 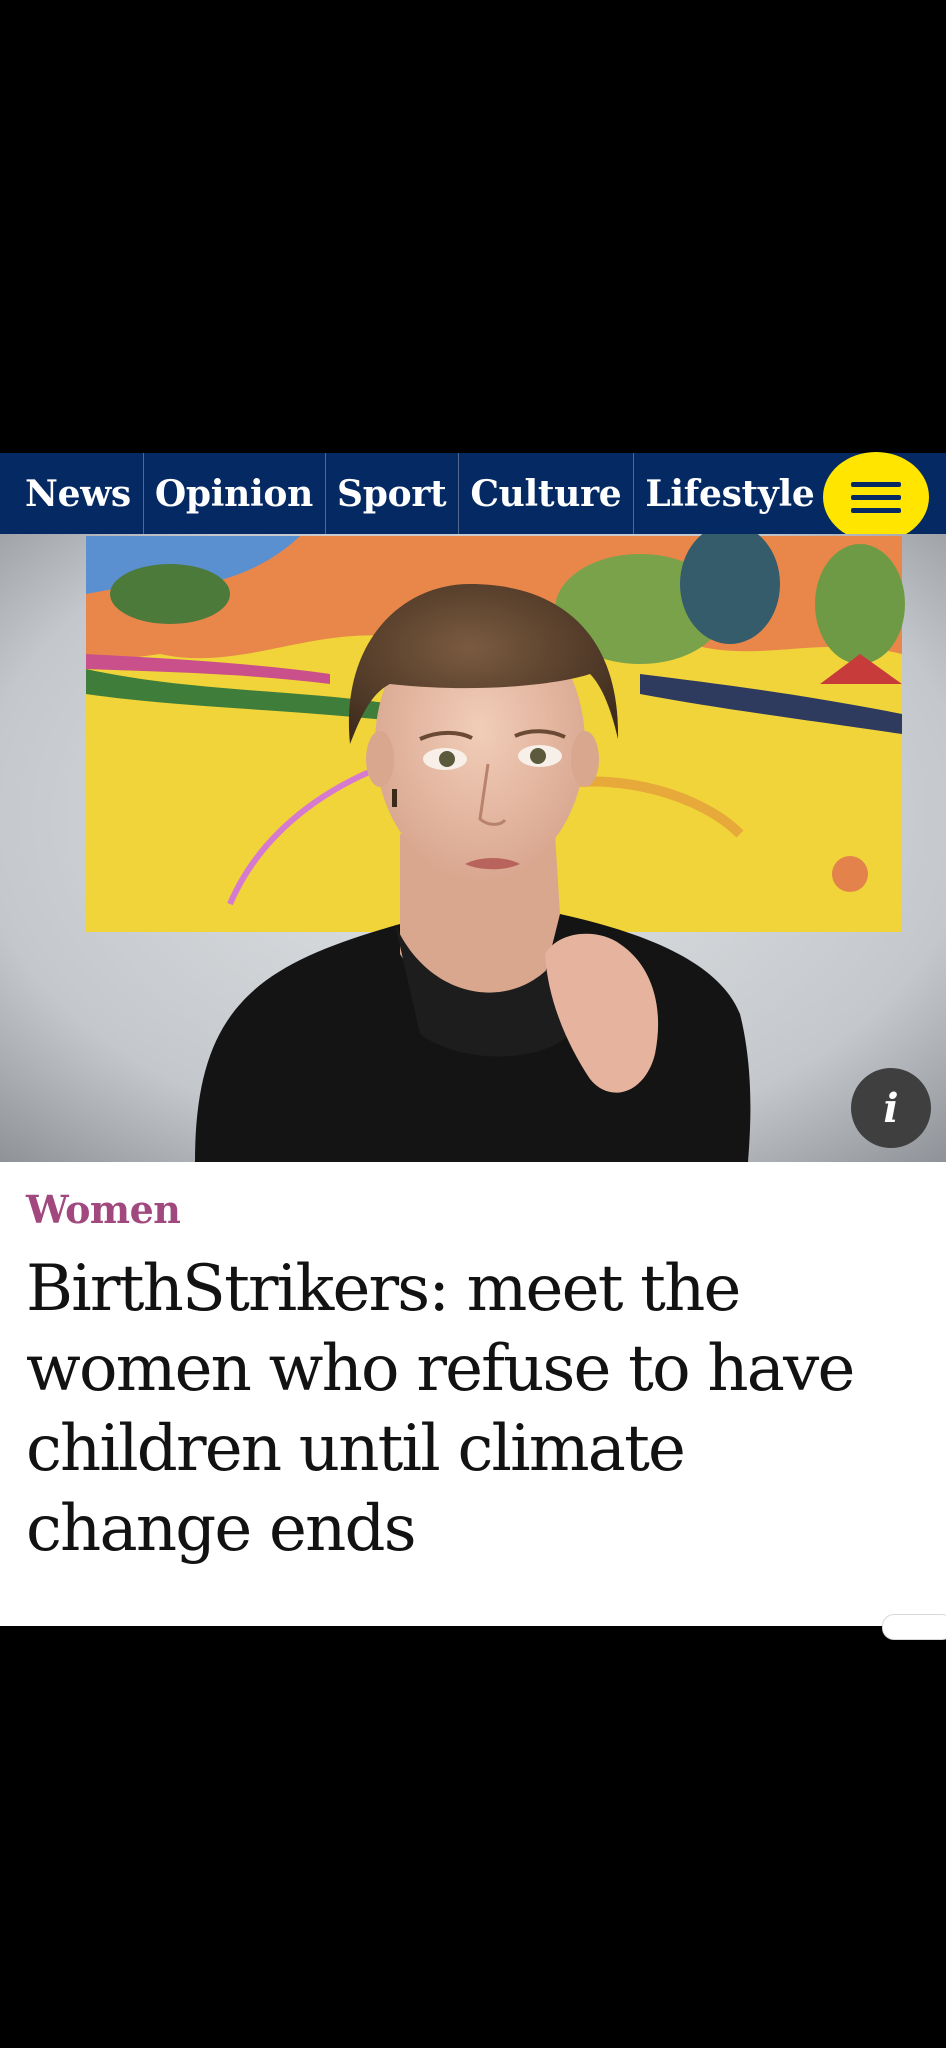 What do you see at coordinates (235, 493) in the screenshot?
I see `nav-item-opinion: Opinion` at bounding box center [235, 493].